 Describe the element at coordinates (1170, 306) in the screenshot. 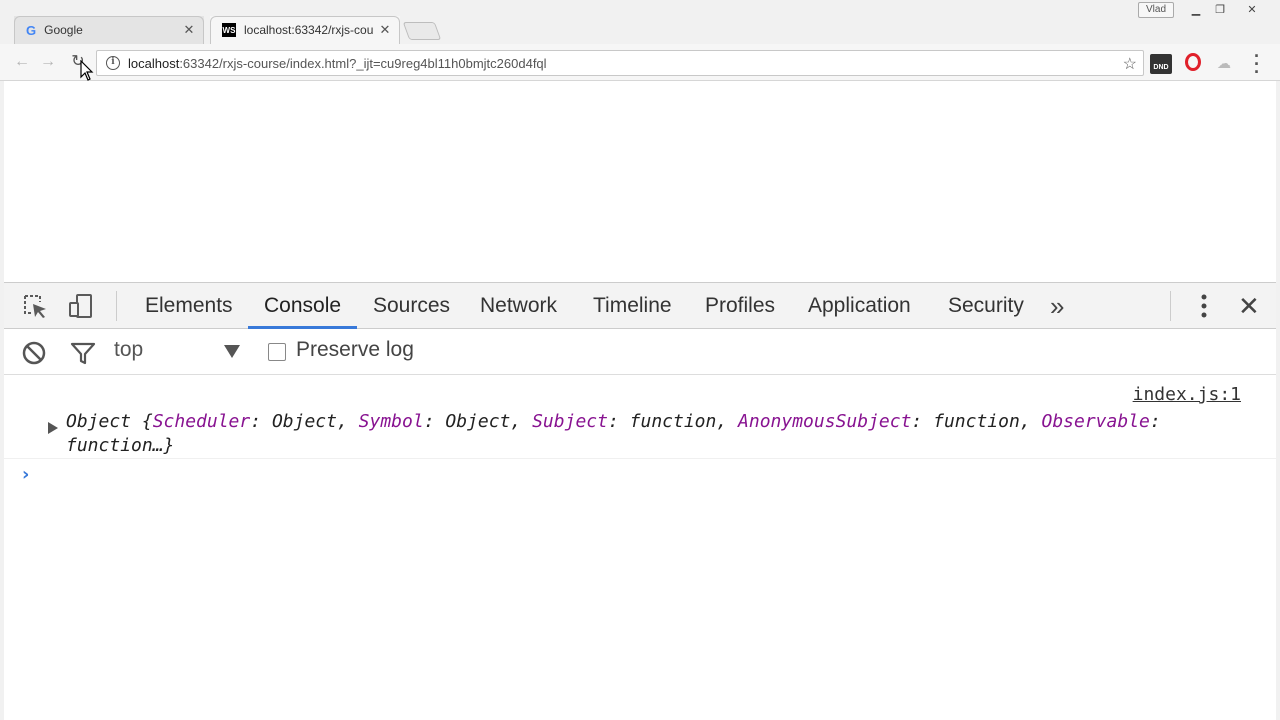

I see `devtools-separator-right` at that location.